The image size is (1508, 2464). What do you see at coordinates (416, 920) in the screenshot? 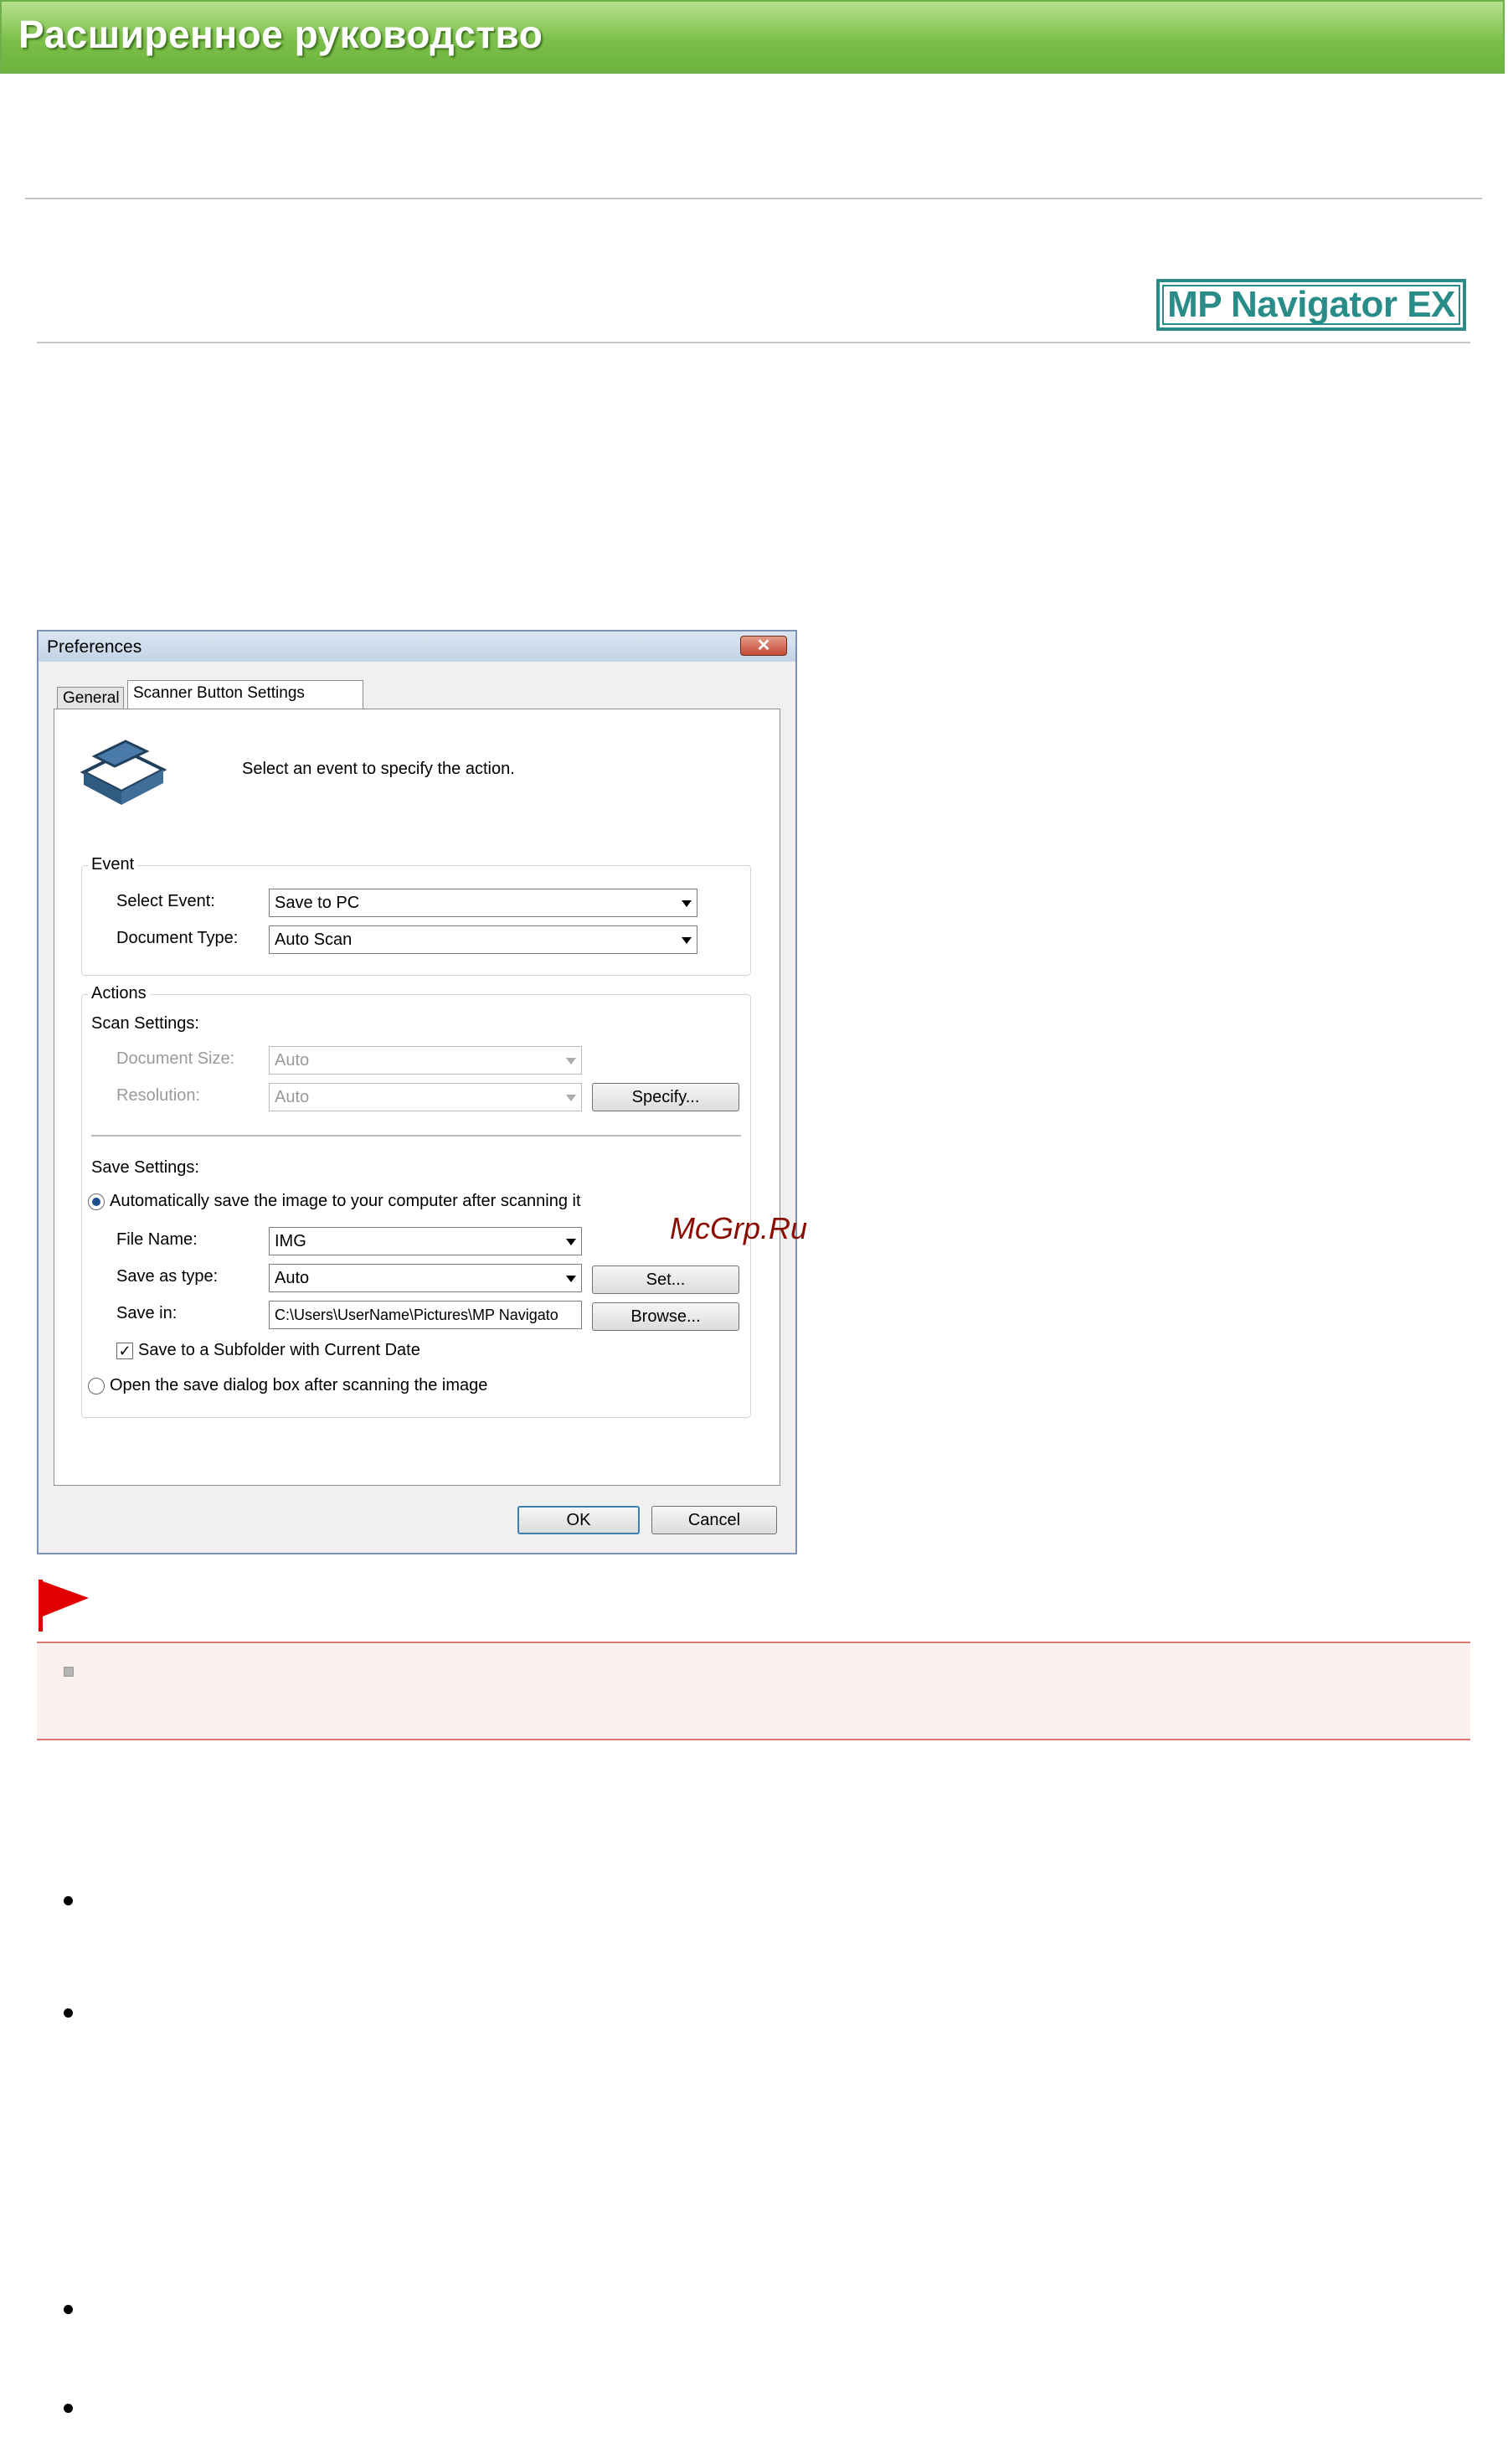
I see `event-group` at bounding box center [416, 920].